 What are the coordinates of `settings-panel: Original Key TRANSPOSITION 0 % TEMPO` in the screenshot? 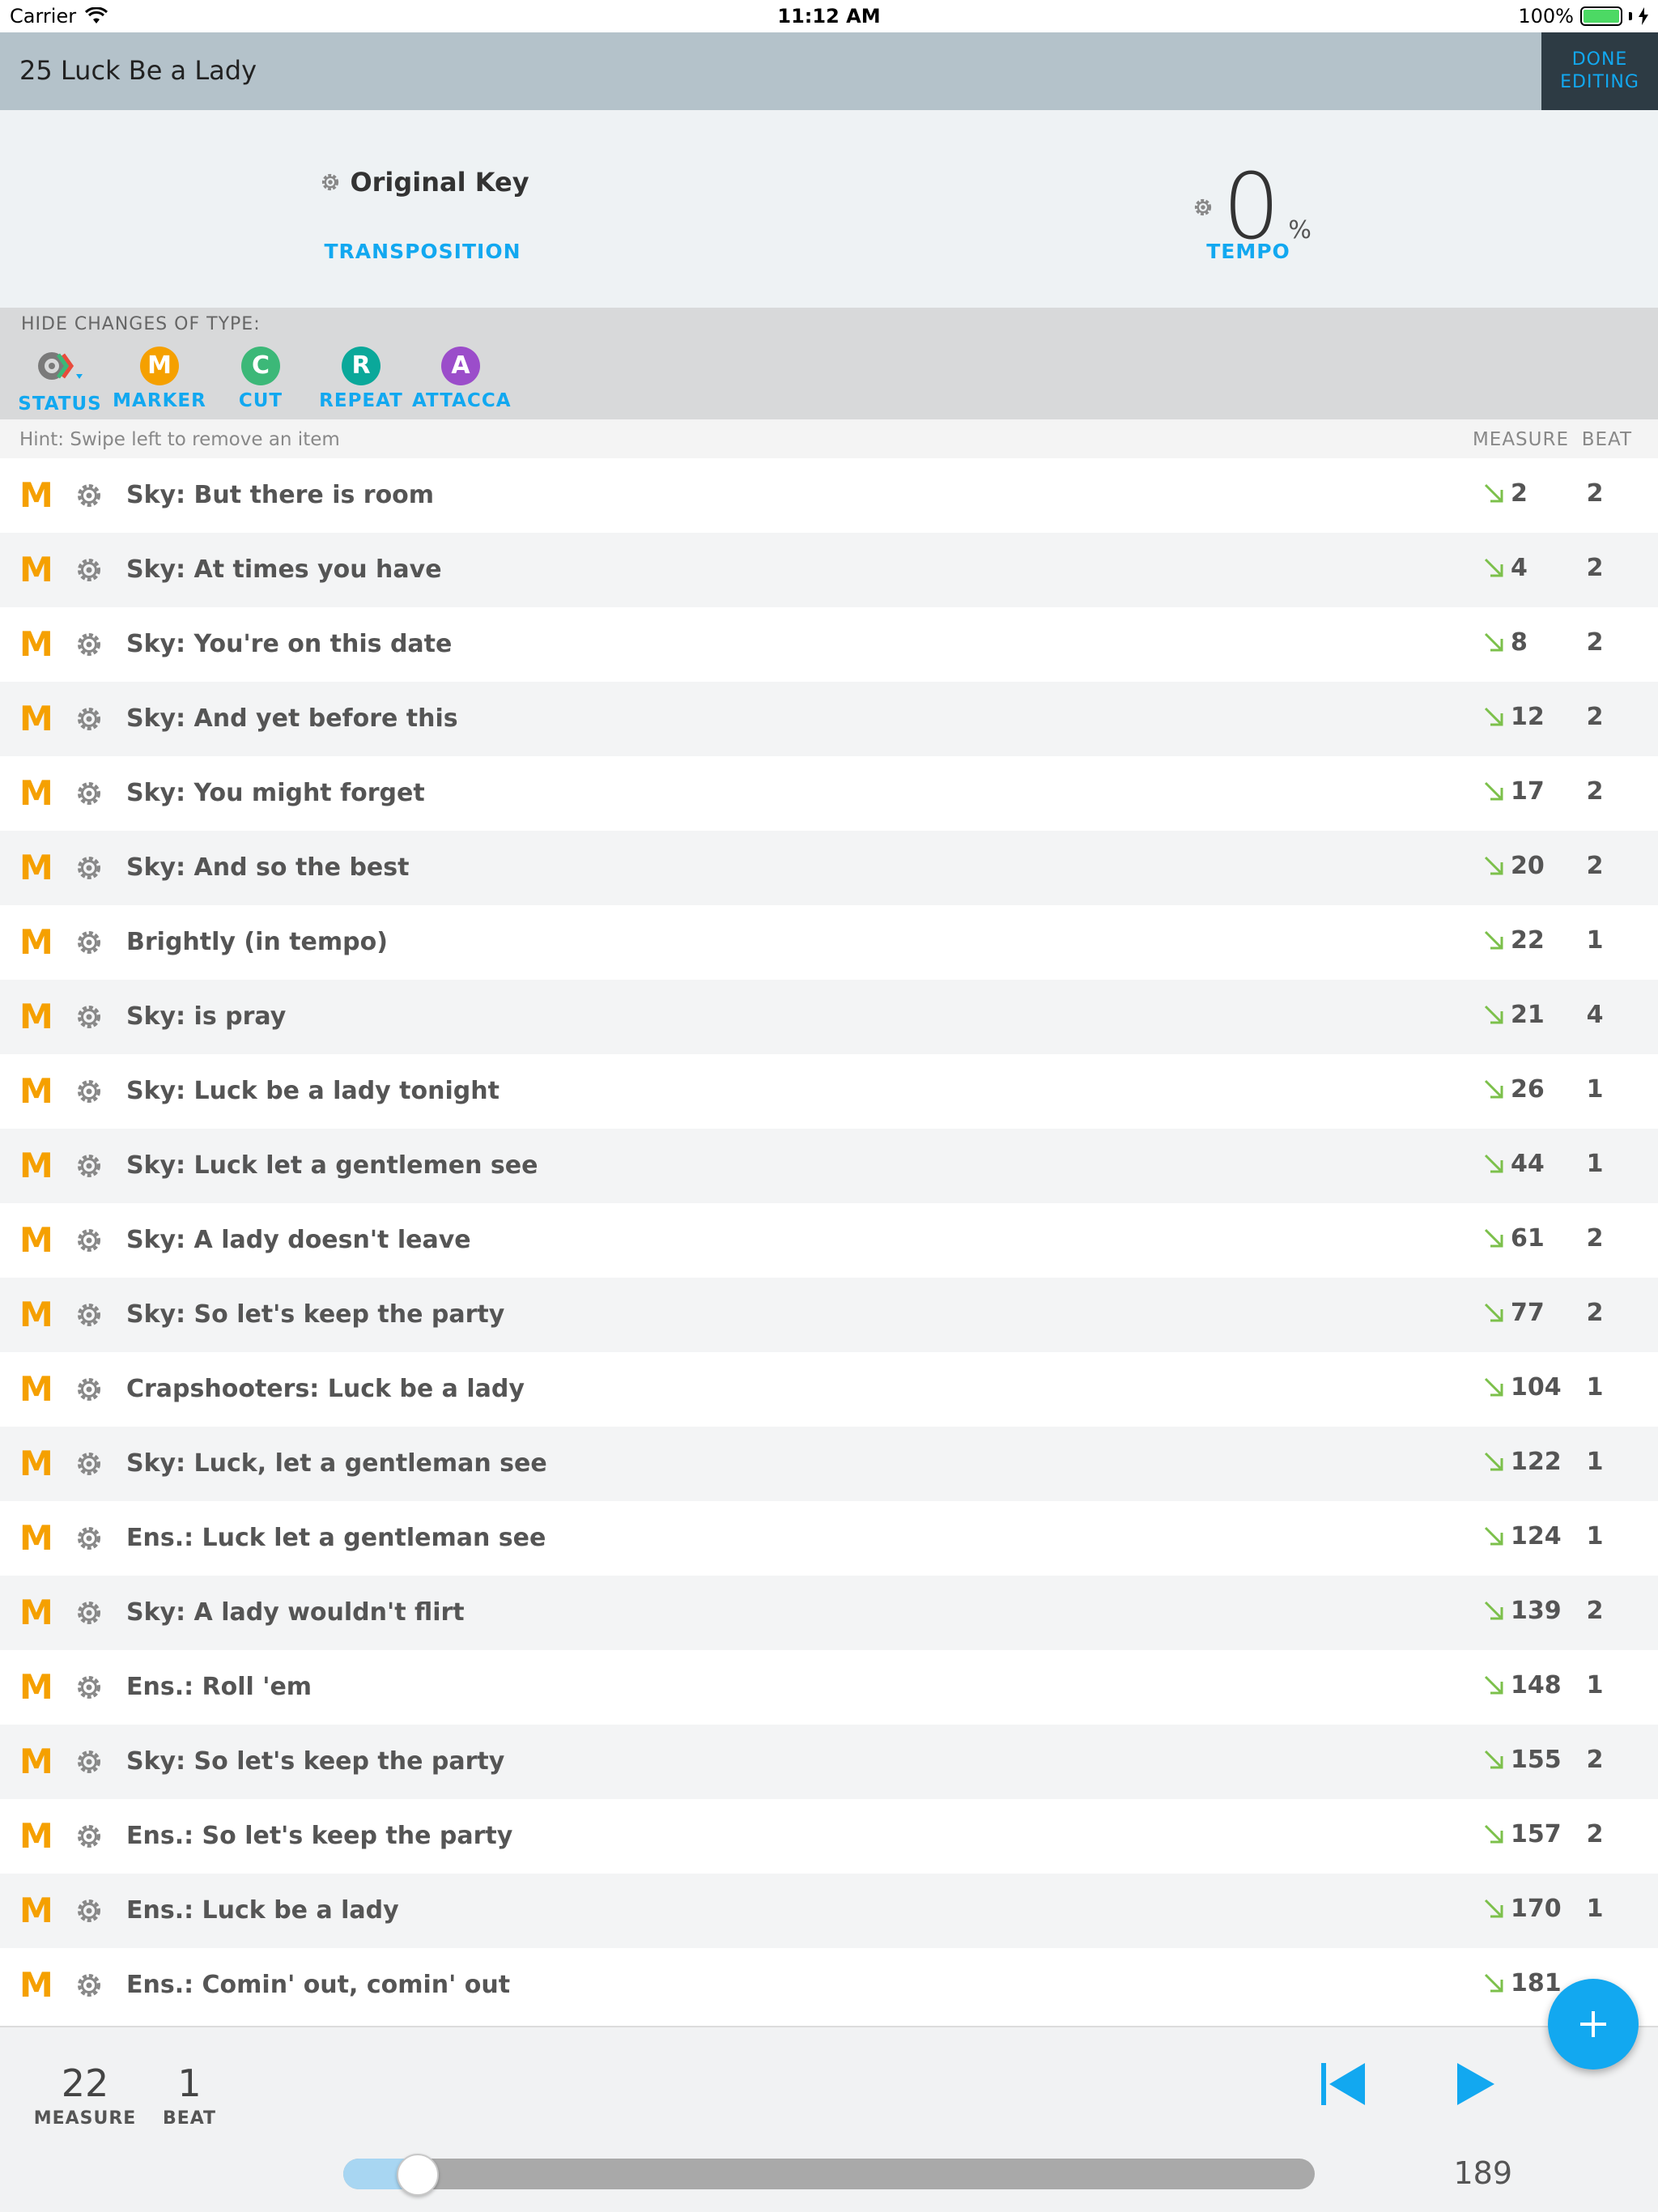 It's located at (829, 209).